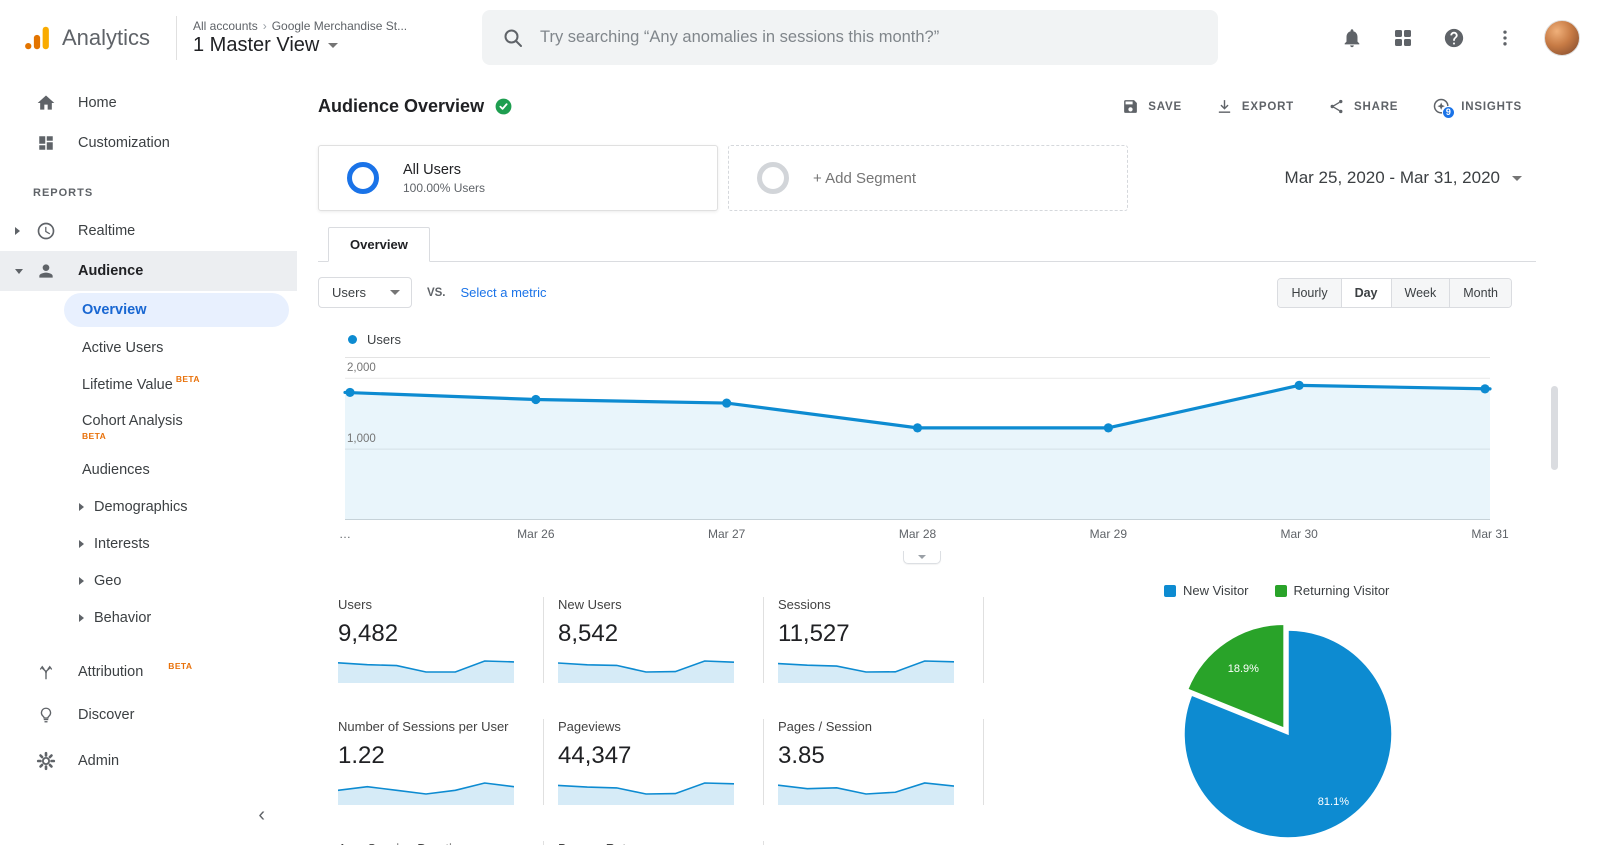 The image size is (1600, 845). I want to click on granularity-day-button: Day, so click(1365, 292).